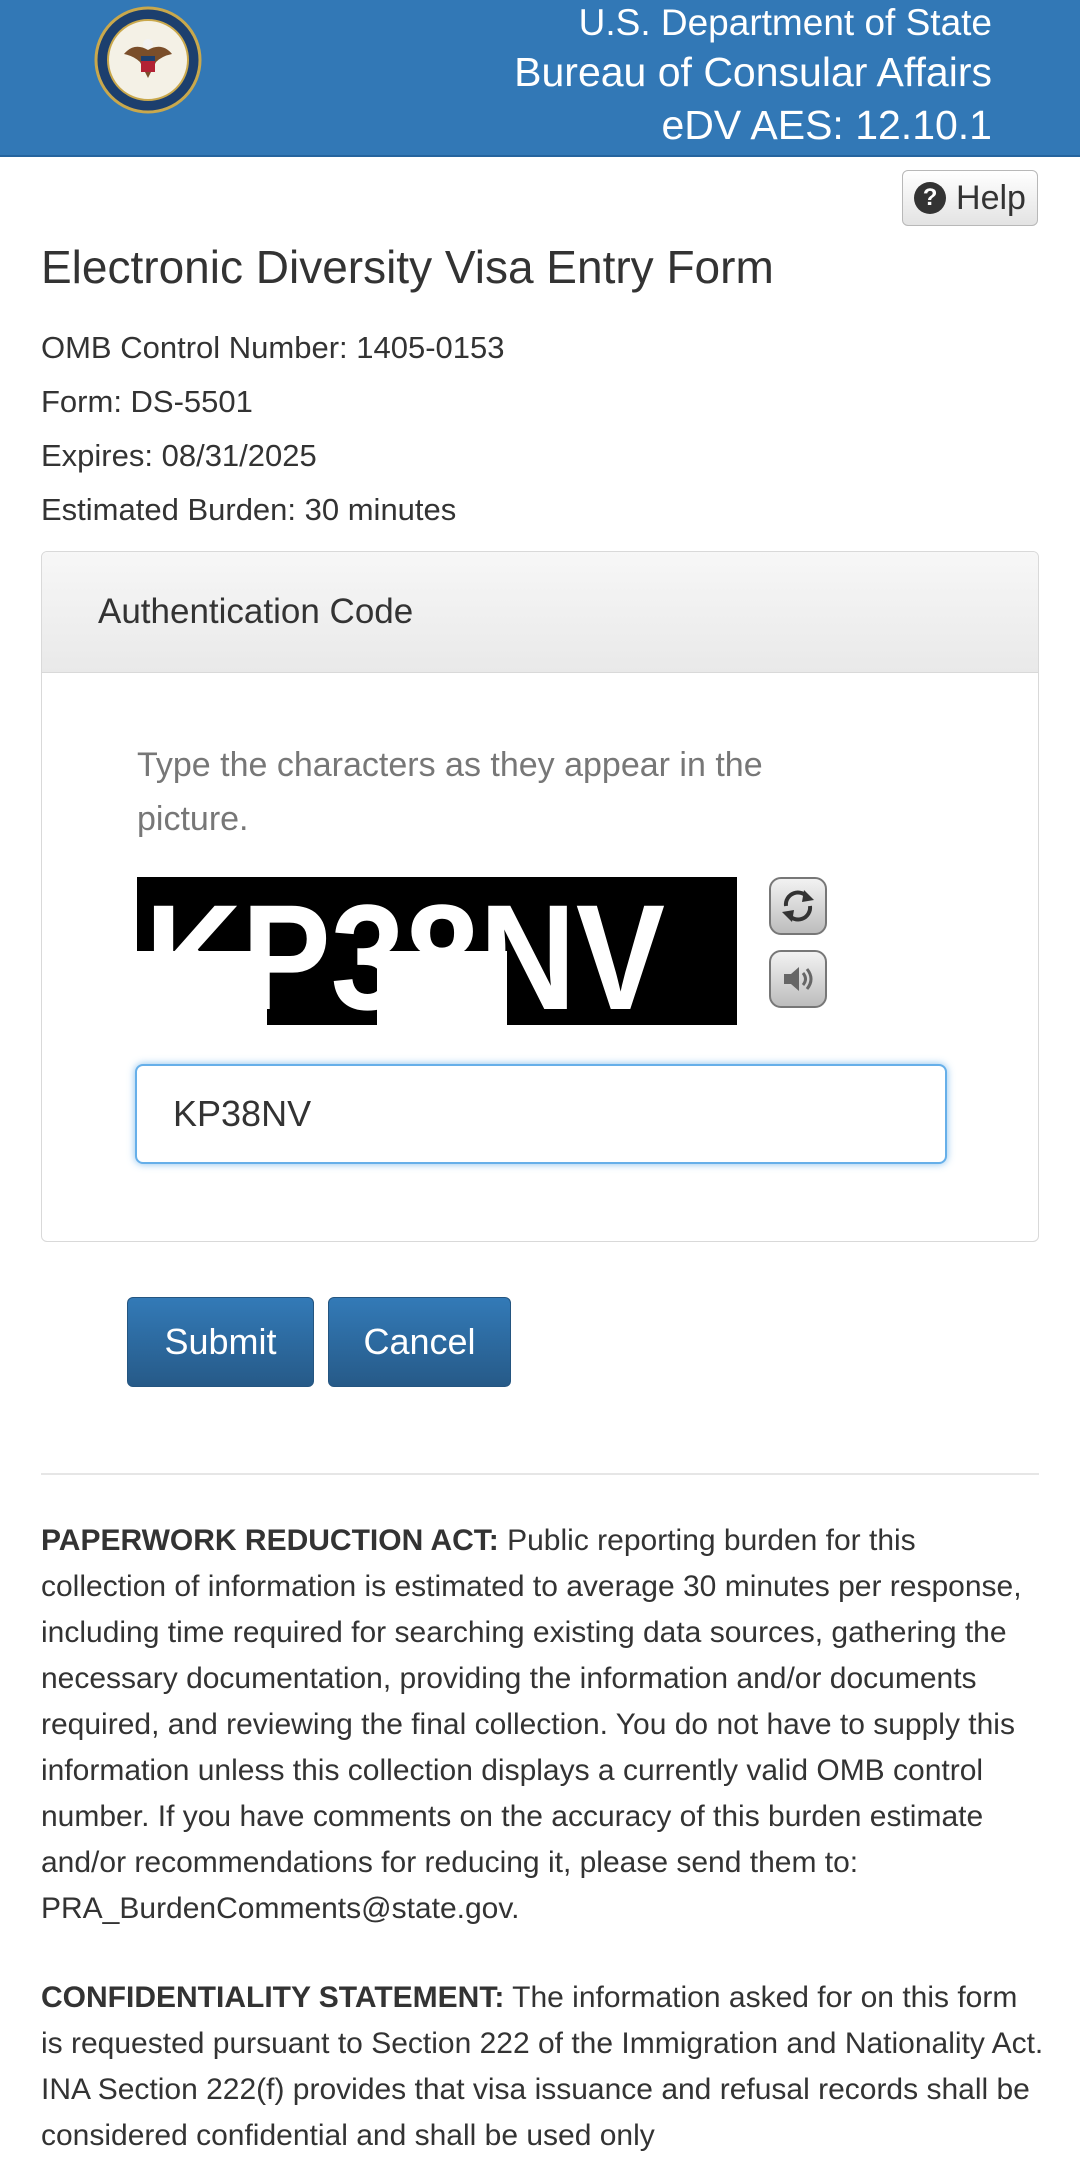 The height and width of the screenshot is (2159, 1080). Describe the element at coordinates (540, 1474) in the screenshot. I see `section-divider` at that location.